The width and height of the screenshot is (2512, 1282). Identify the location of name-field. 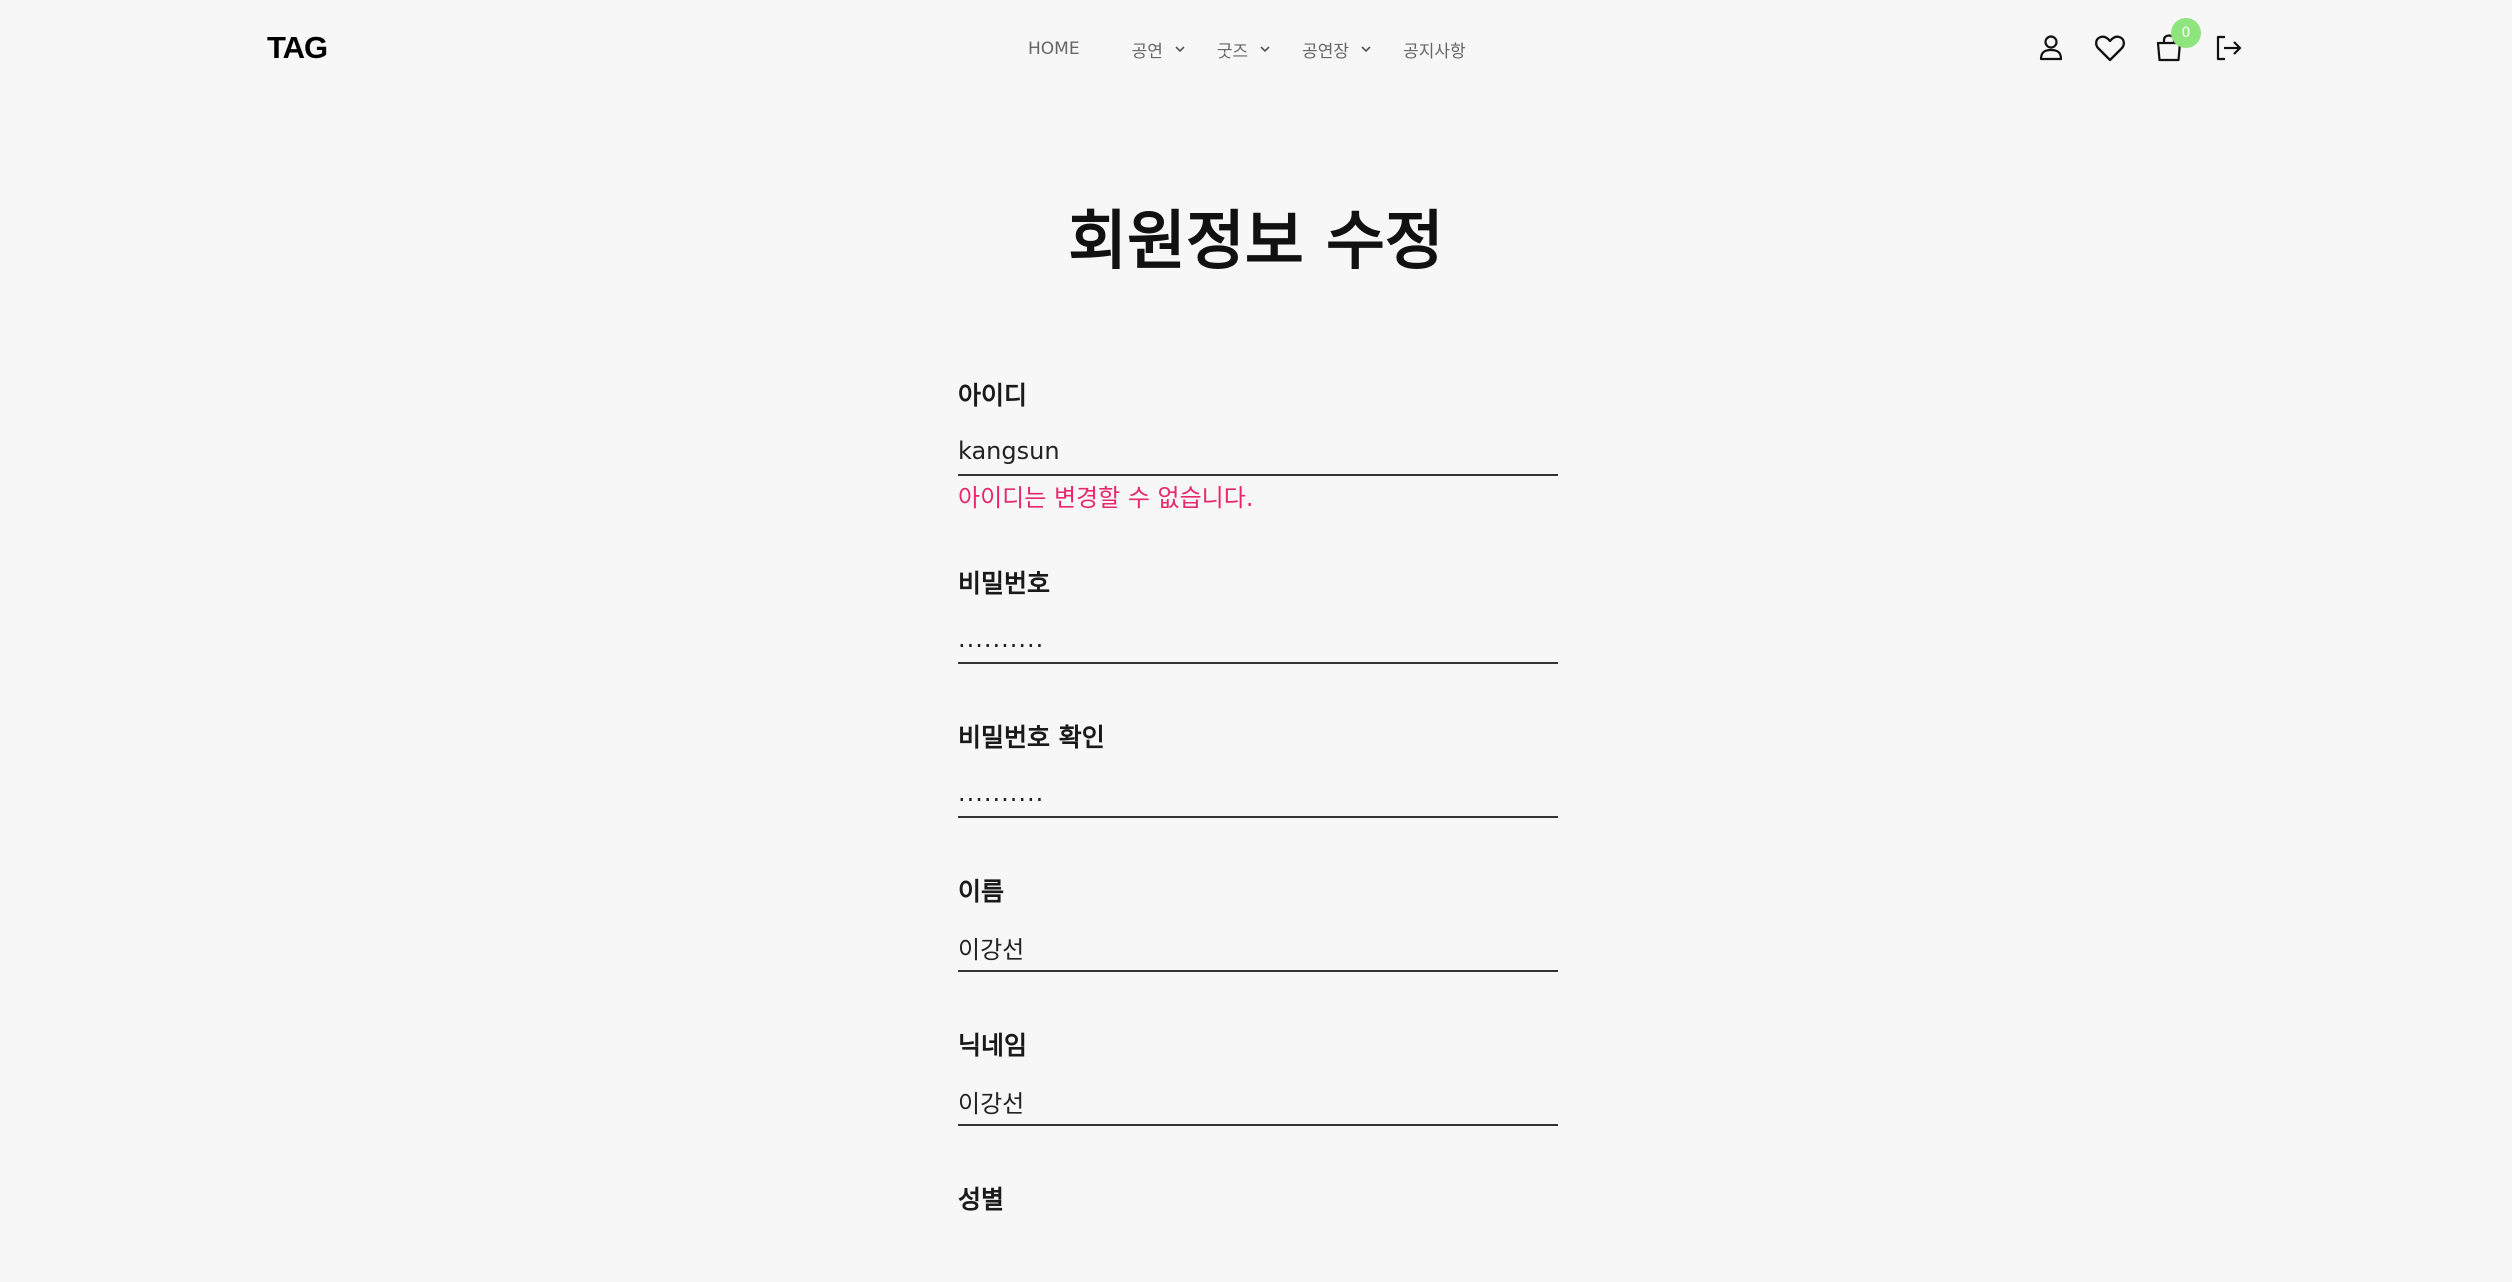
(1258, 942).